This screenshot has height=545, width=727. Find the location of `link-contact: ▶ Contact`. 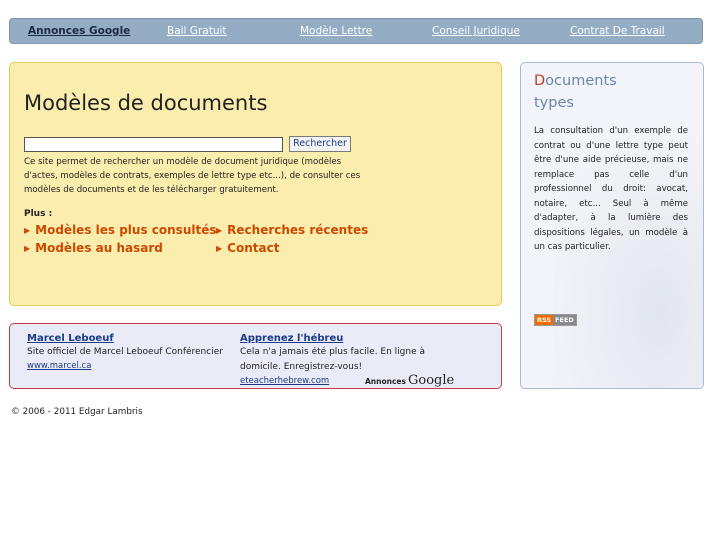

link-contact: ▶ Contact is located at coordinates (247, 248).